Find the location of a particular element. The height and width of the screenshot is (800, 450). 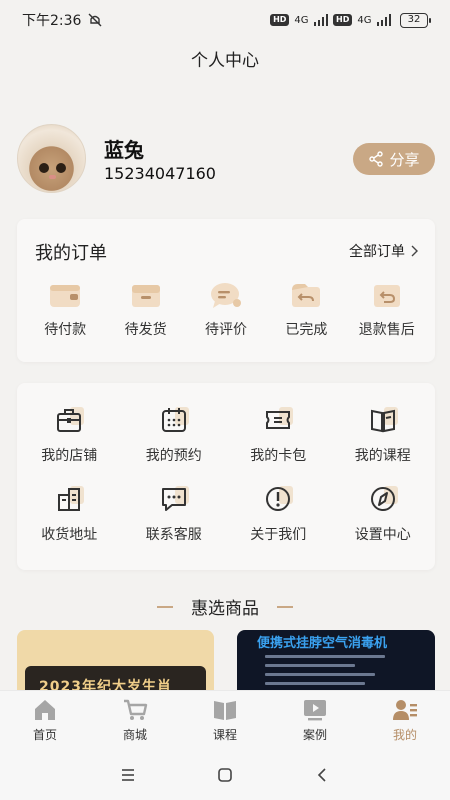

featured-title: 惠选商品 is located at coordinates (225, 609).